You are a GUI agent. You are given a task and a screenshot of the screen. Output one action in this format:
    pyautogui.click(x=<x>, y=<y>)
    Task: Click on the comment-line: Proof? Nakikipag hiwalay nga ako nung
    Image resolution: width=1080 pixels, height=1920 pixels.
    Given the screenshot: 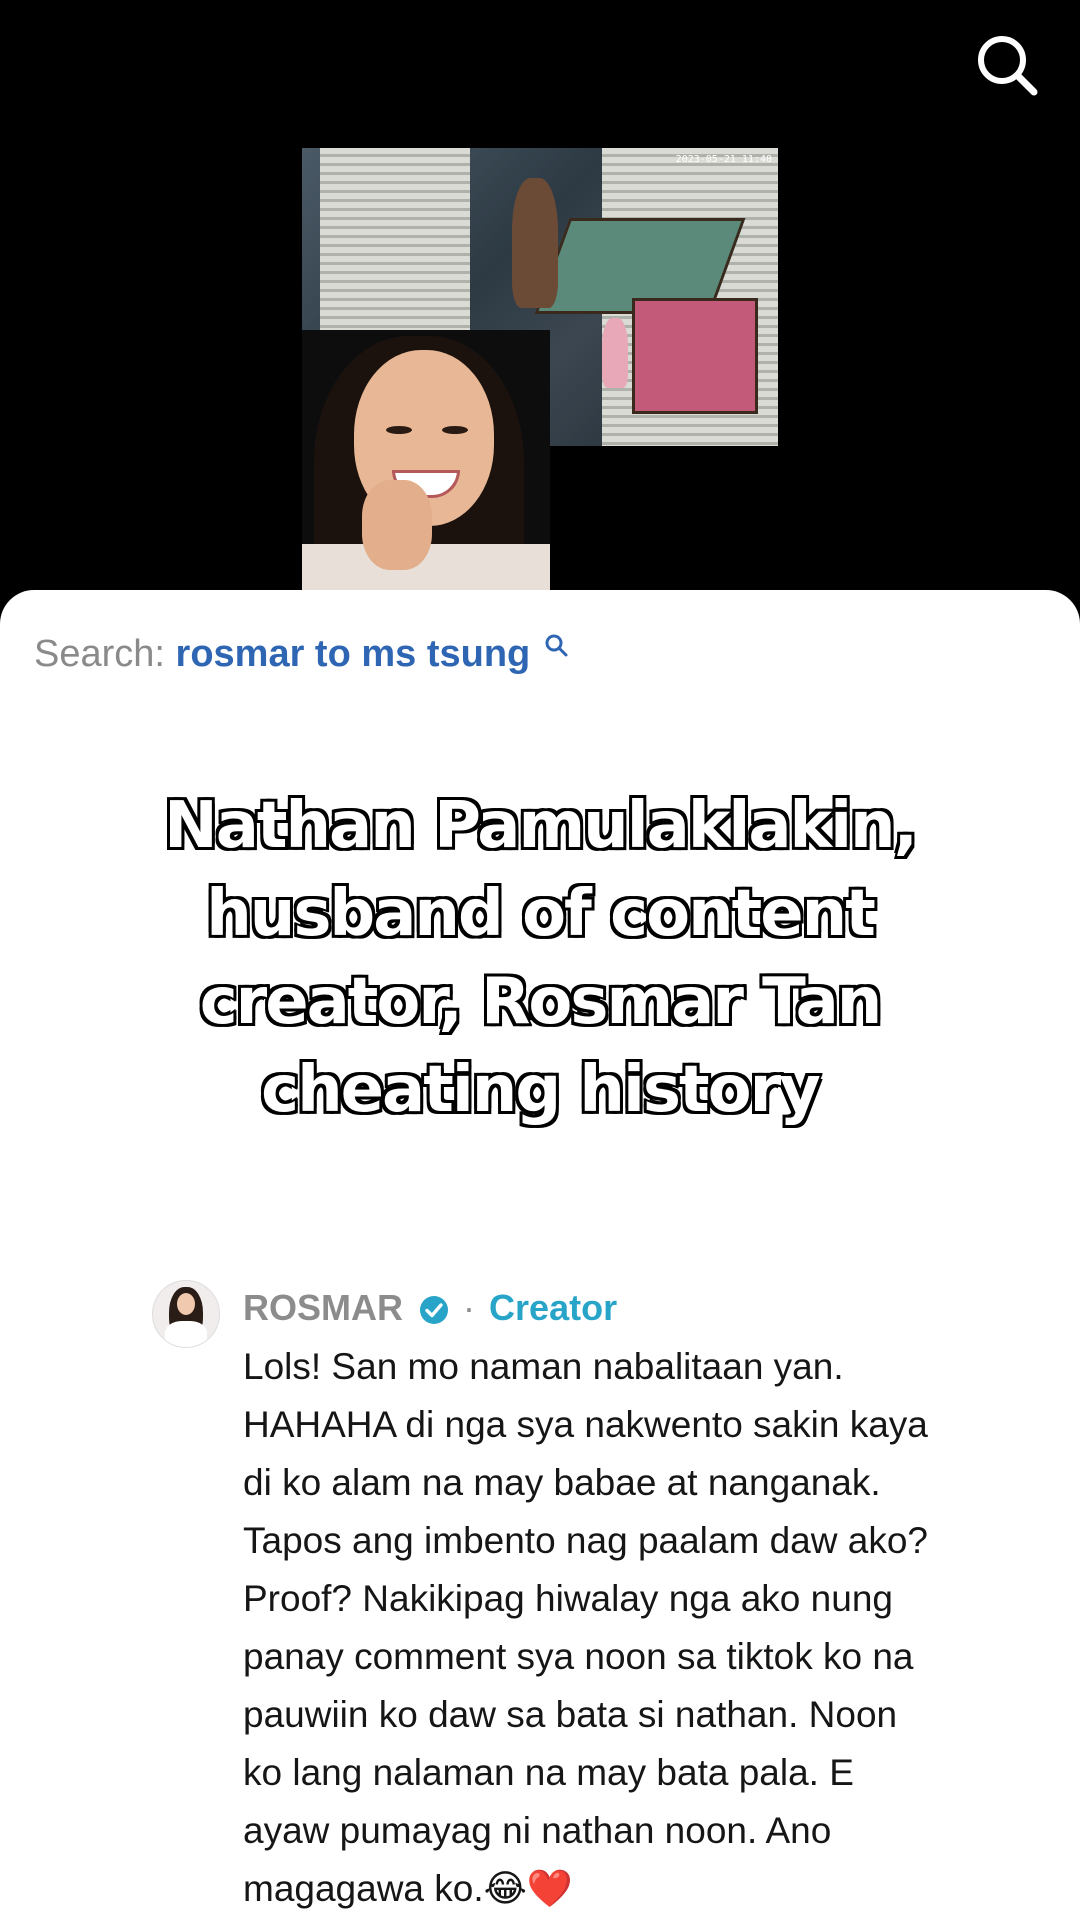 What is the action you would take?
    pyautogui.click(x=568, y=1598)
    